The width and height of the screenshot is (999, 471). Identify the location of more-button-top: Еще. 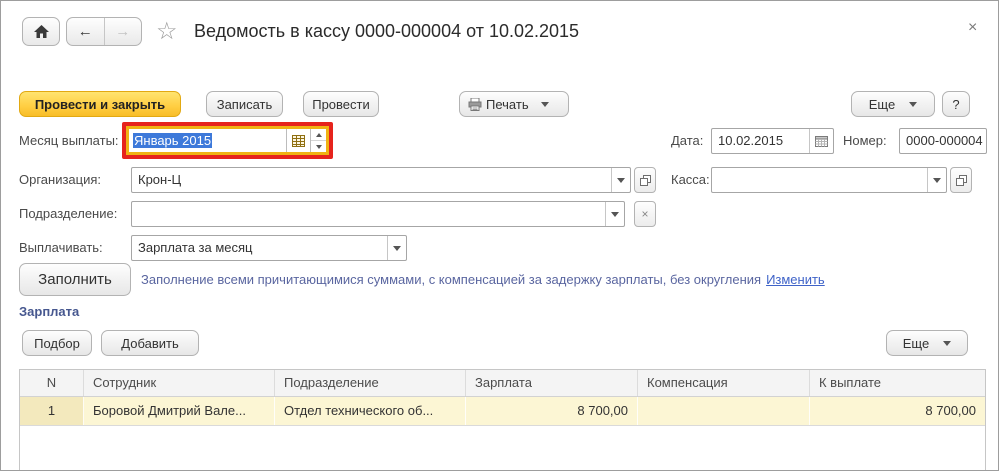
(893, 104).